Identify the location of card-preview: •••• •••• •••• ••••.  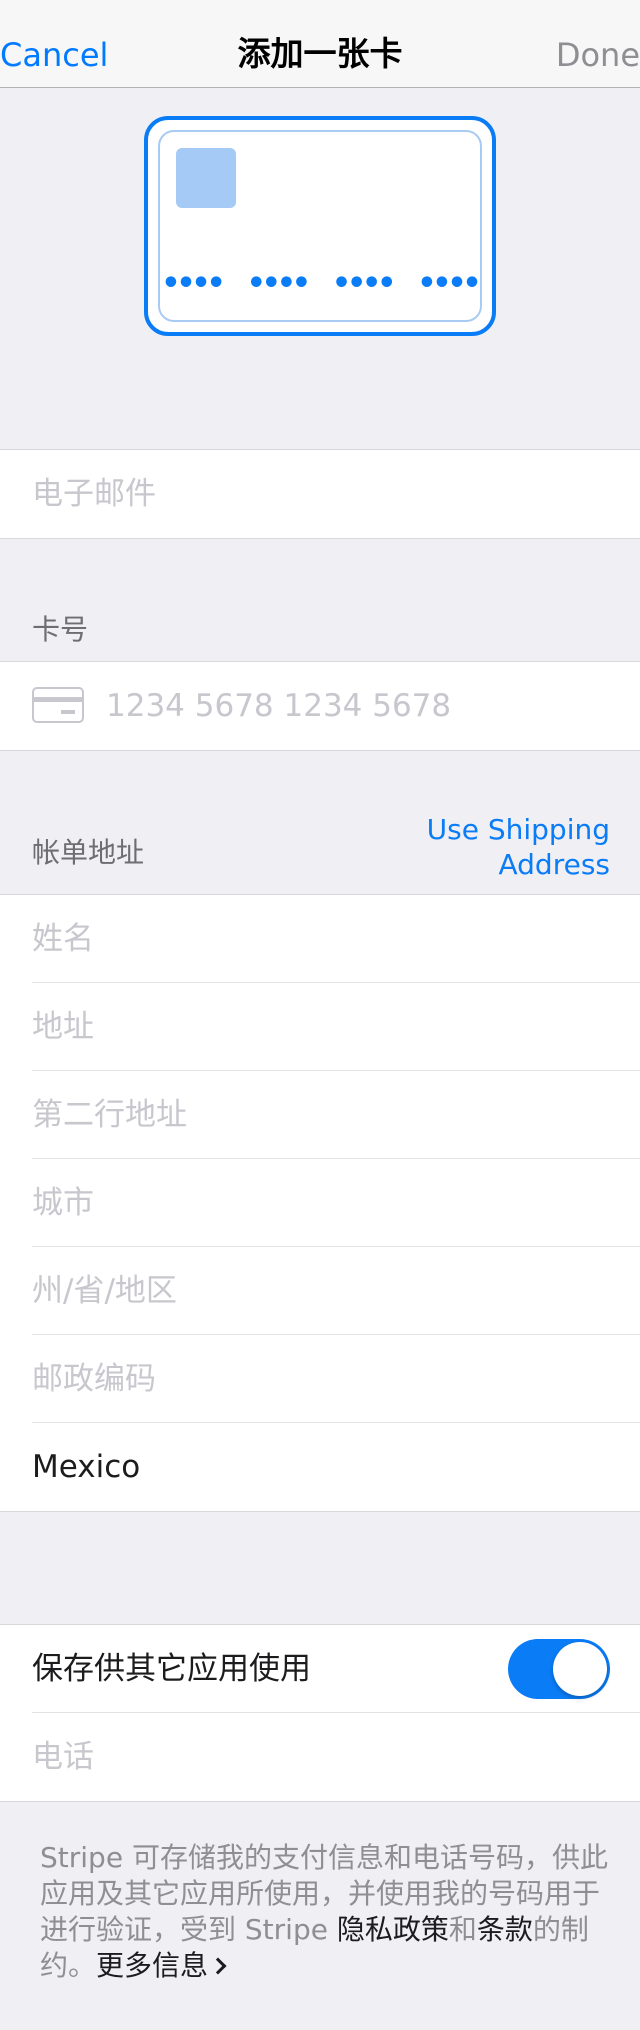
(320, 226).